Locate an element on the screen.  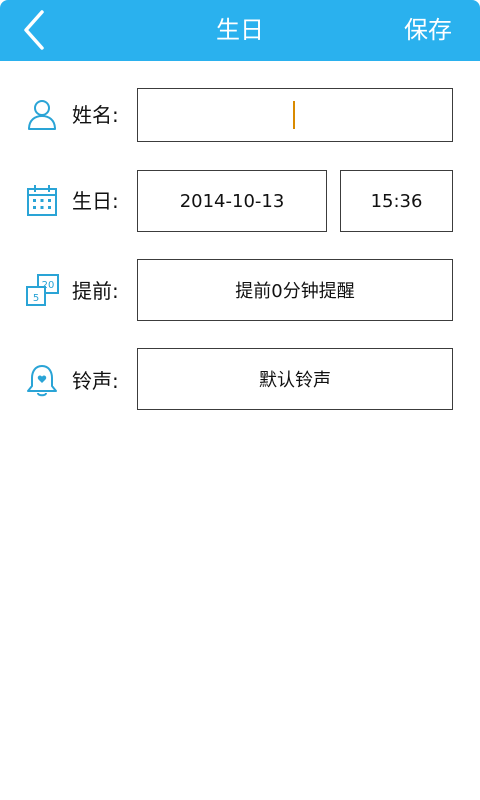
birthday-label: 生日: is located at coordinates (95, 201).